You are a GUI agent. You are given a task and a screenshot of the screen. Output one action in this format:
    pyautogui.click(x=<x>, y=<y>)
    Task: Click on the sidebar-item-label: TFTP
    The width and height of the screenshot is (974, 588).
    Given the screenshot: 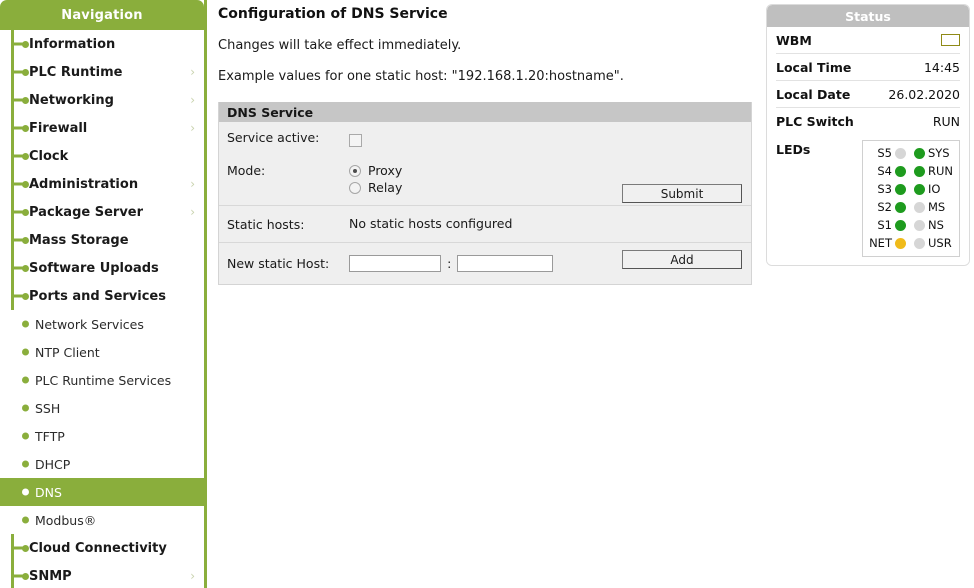 What is the action you would take?
    pyautogui.click(x=50, y=436)
    